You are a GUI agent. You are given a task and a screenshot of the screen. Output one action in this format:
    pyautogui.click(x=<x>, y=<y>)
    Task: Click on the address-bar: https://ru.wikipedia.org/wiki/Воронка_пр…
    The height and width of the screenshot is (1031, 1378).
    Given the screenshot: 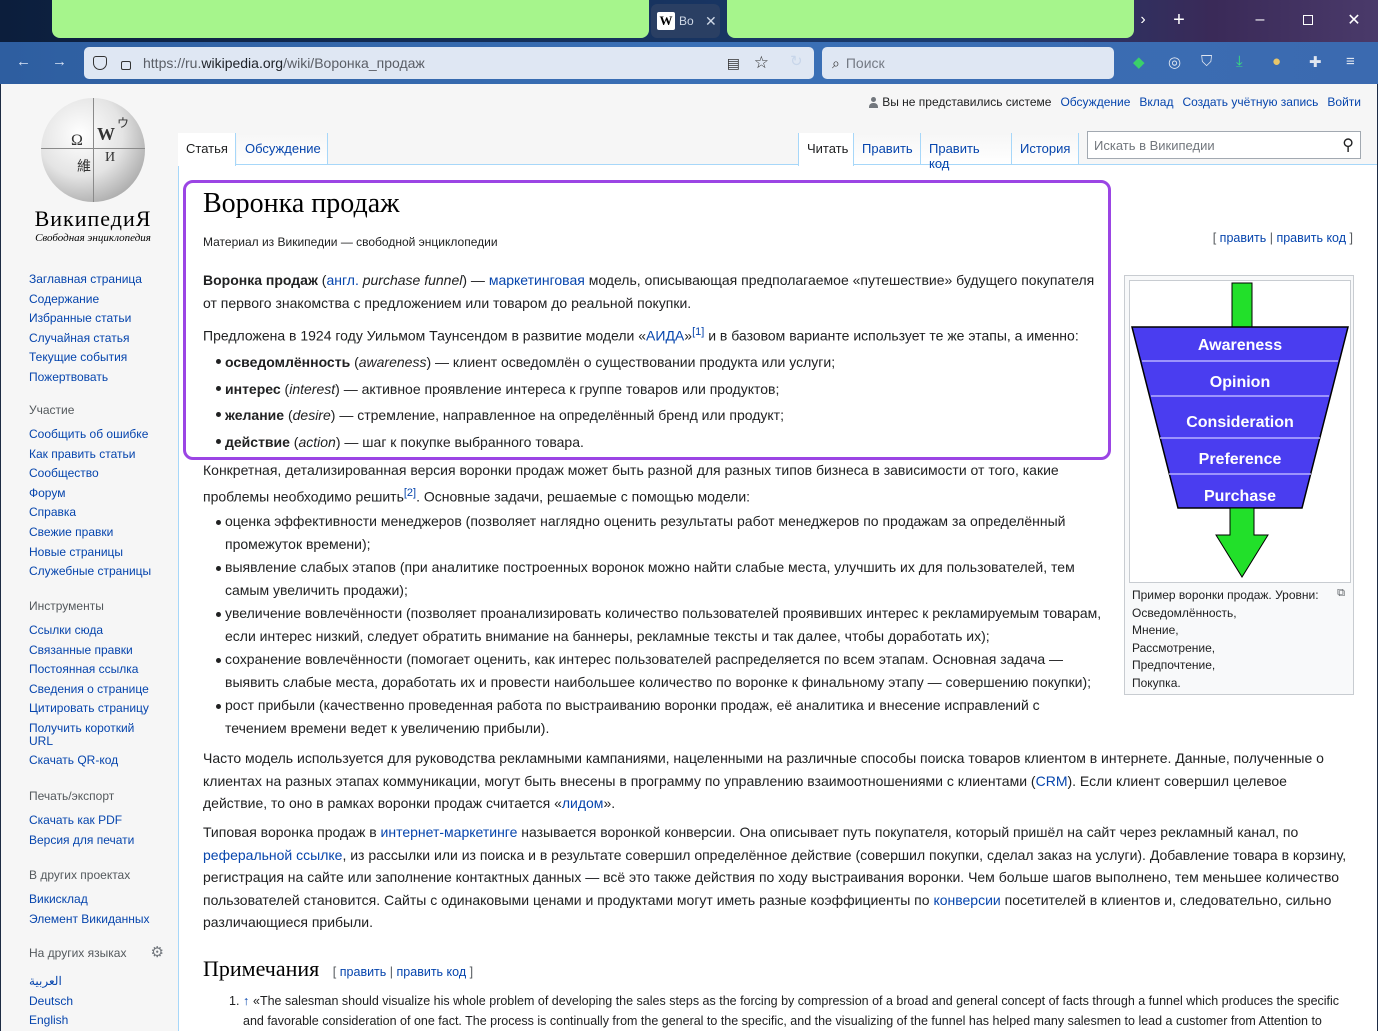 What is the action you would take?
    pyautogui.click(x=449, y=63)
    